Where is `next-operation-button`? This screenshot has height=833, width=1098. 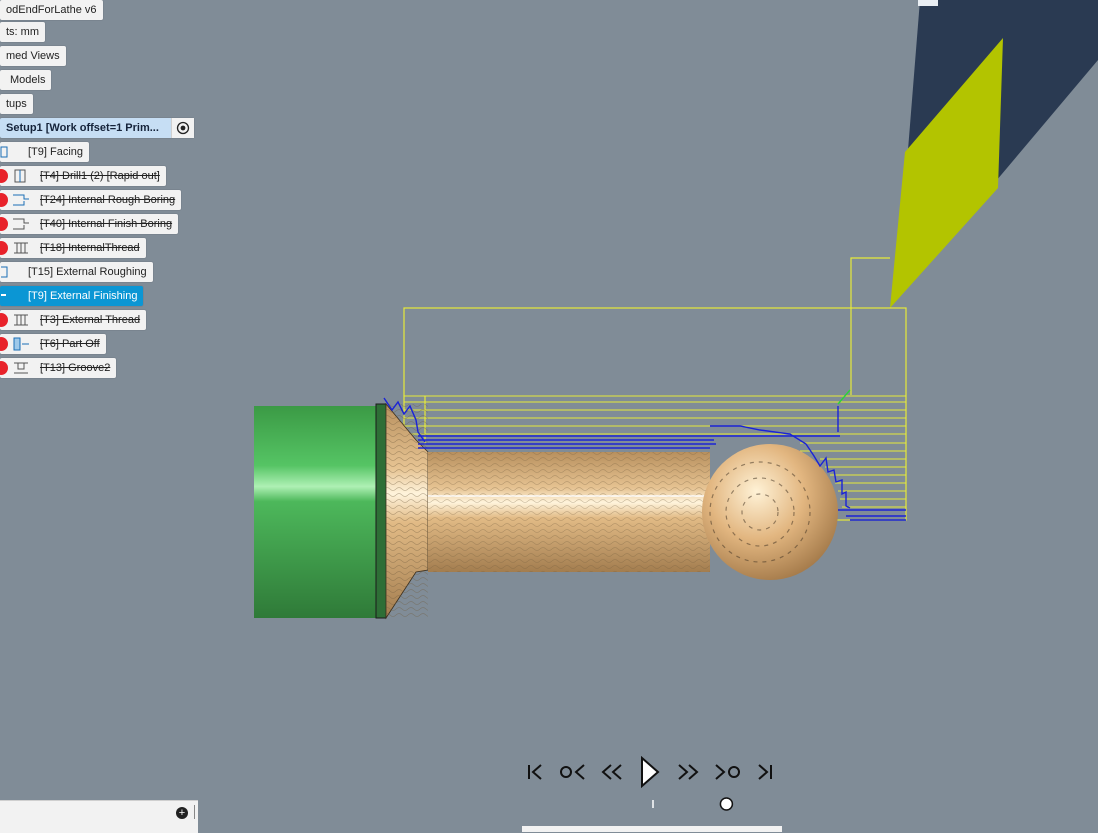
next-operation-button is located at coordinates (727, 772).